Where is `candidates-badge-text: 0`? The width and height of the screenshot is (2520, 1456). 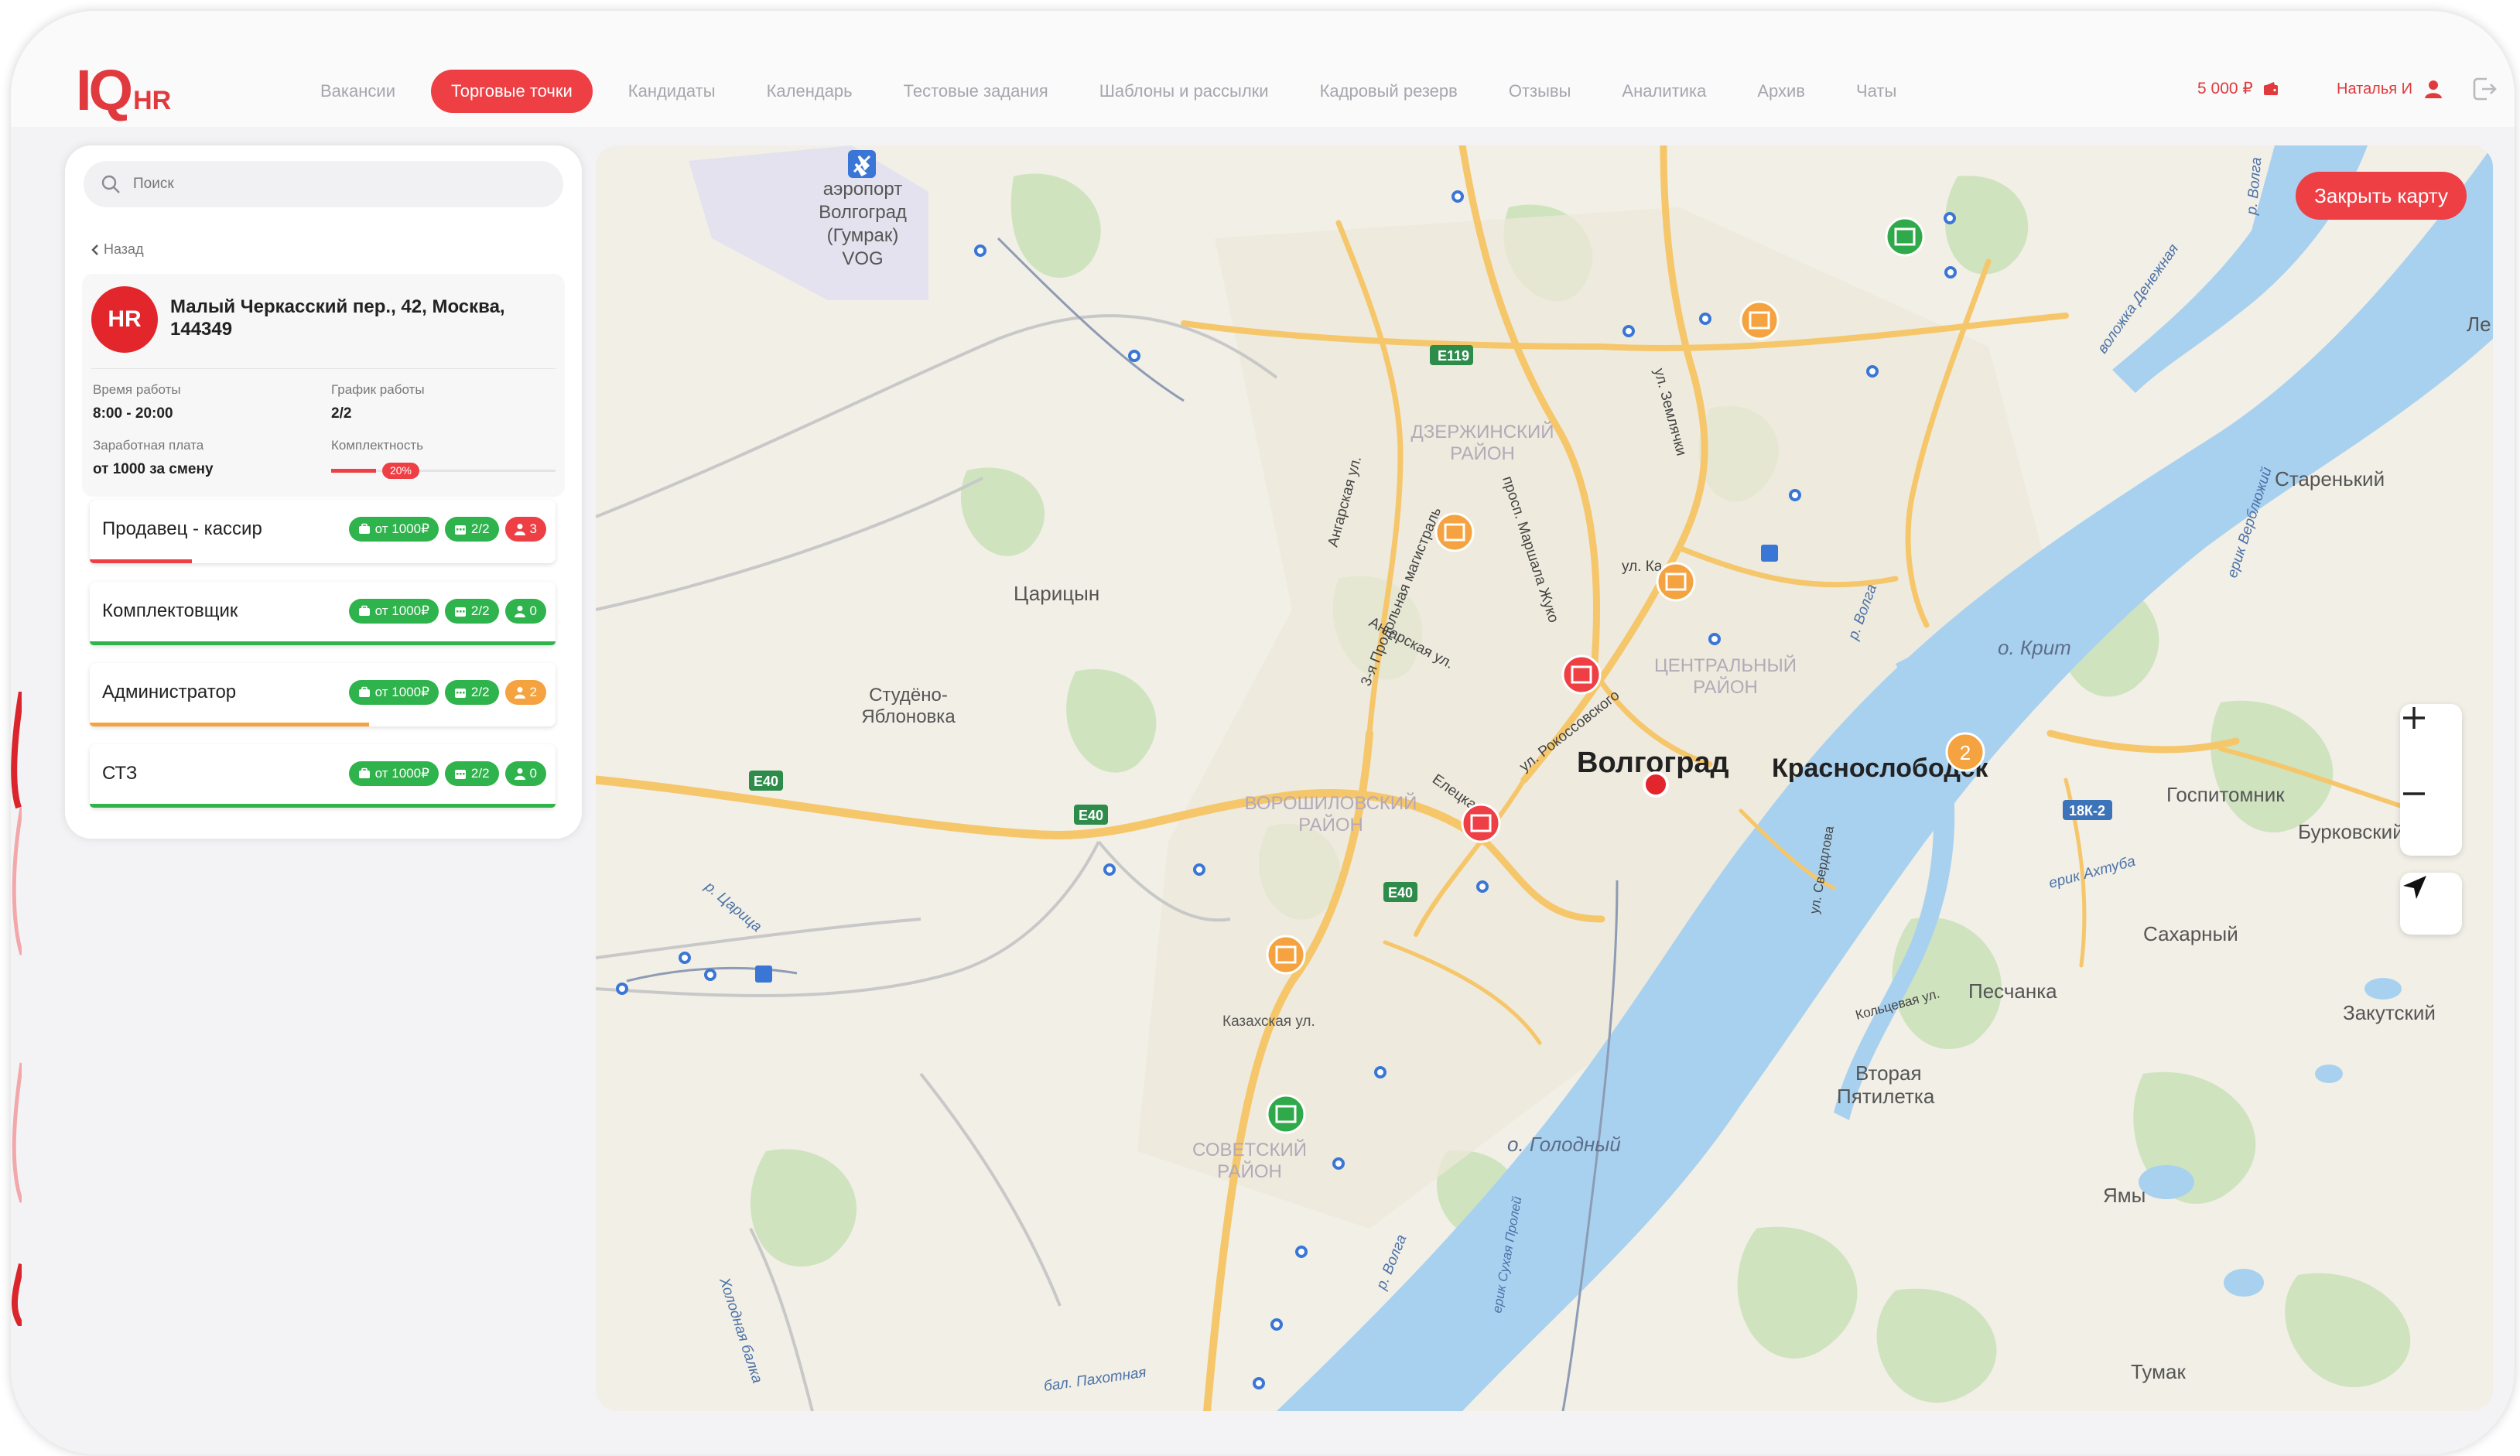 candidates-badge-text: 0 is located at coordinates (533, 610).